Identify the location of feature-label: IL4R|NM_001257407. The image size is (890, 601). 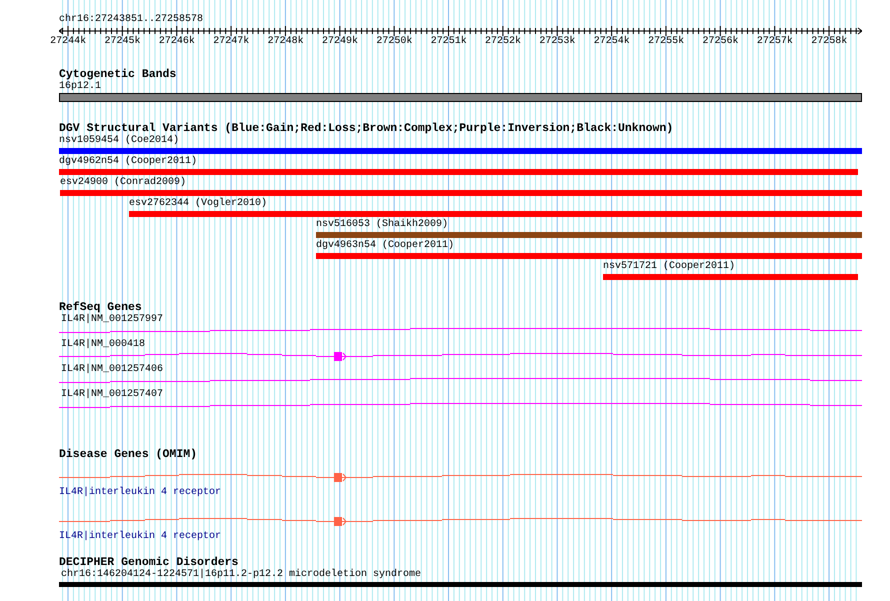
(112, 395).